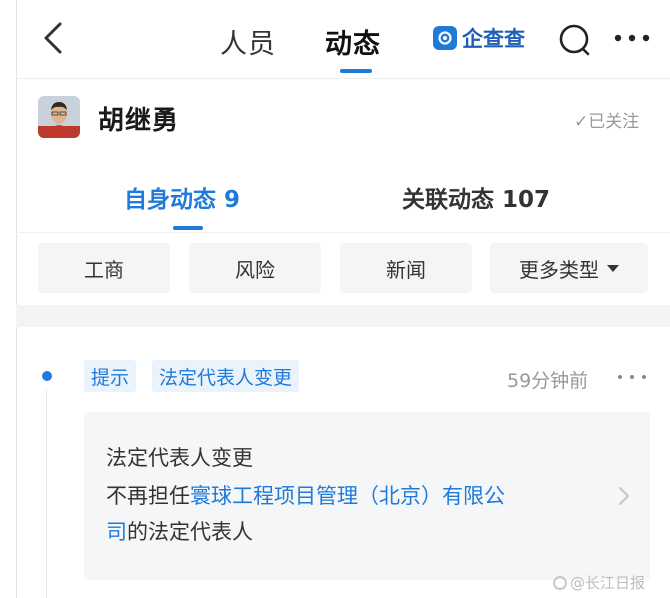 This screenshot has width=670, height=598. What do you see at coordinates (248, 41) in the screenshot?
I see `tab-people: 人员` at bounding box center [248, 41].